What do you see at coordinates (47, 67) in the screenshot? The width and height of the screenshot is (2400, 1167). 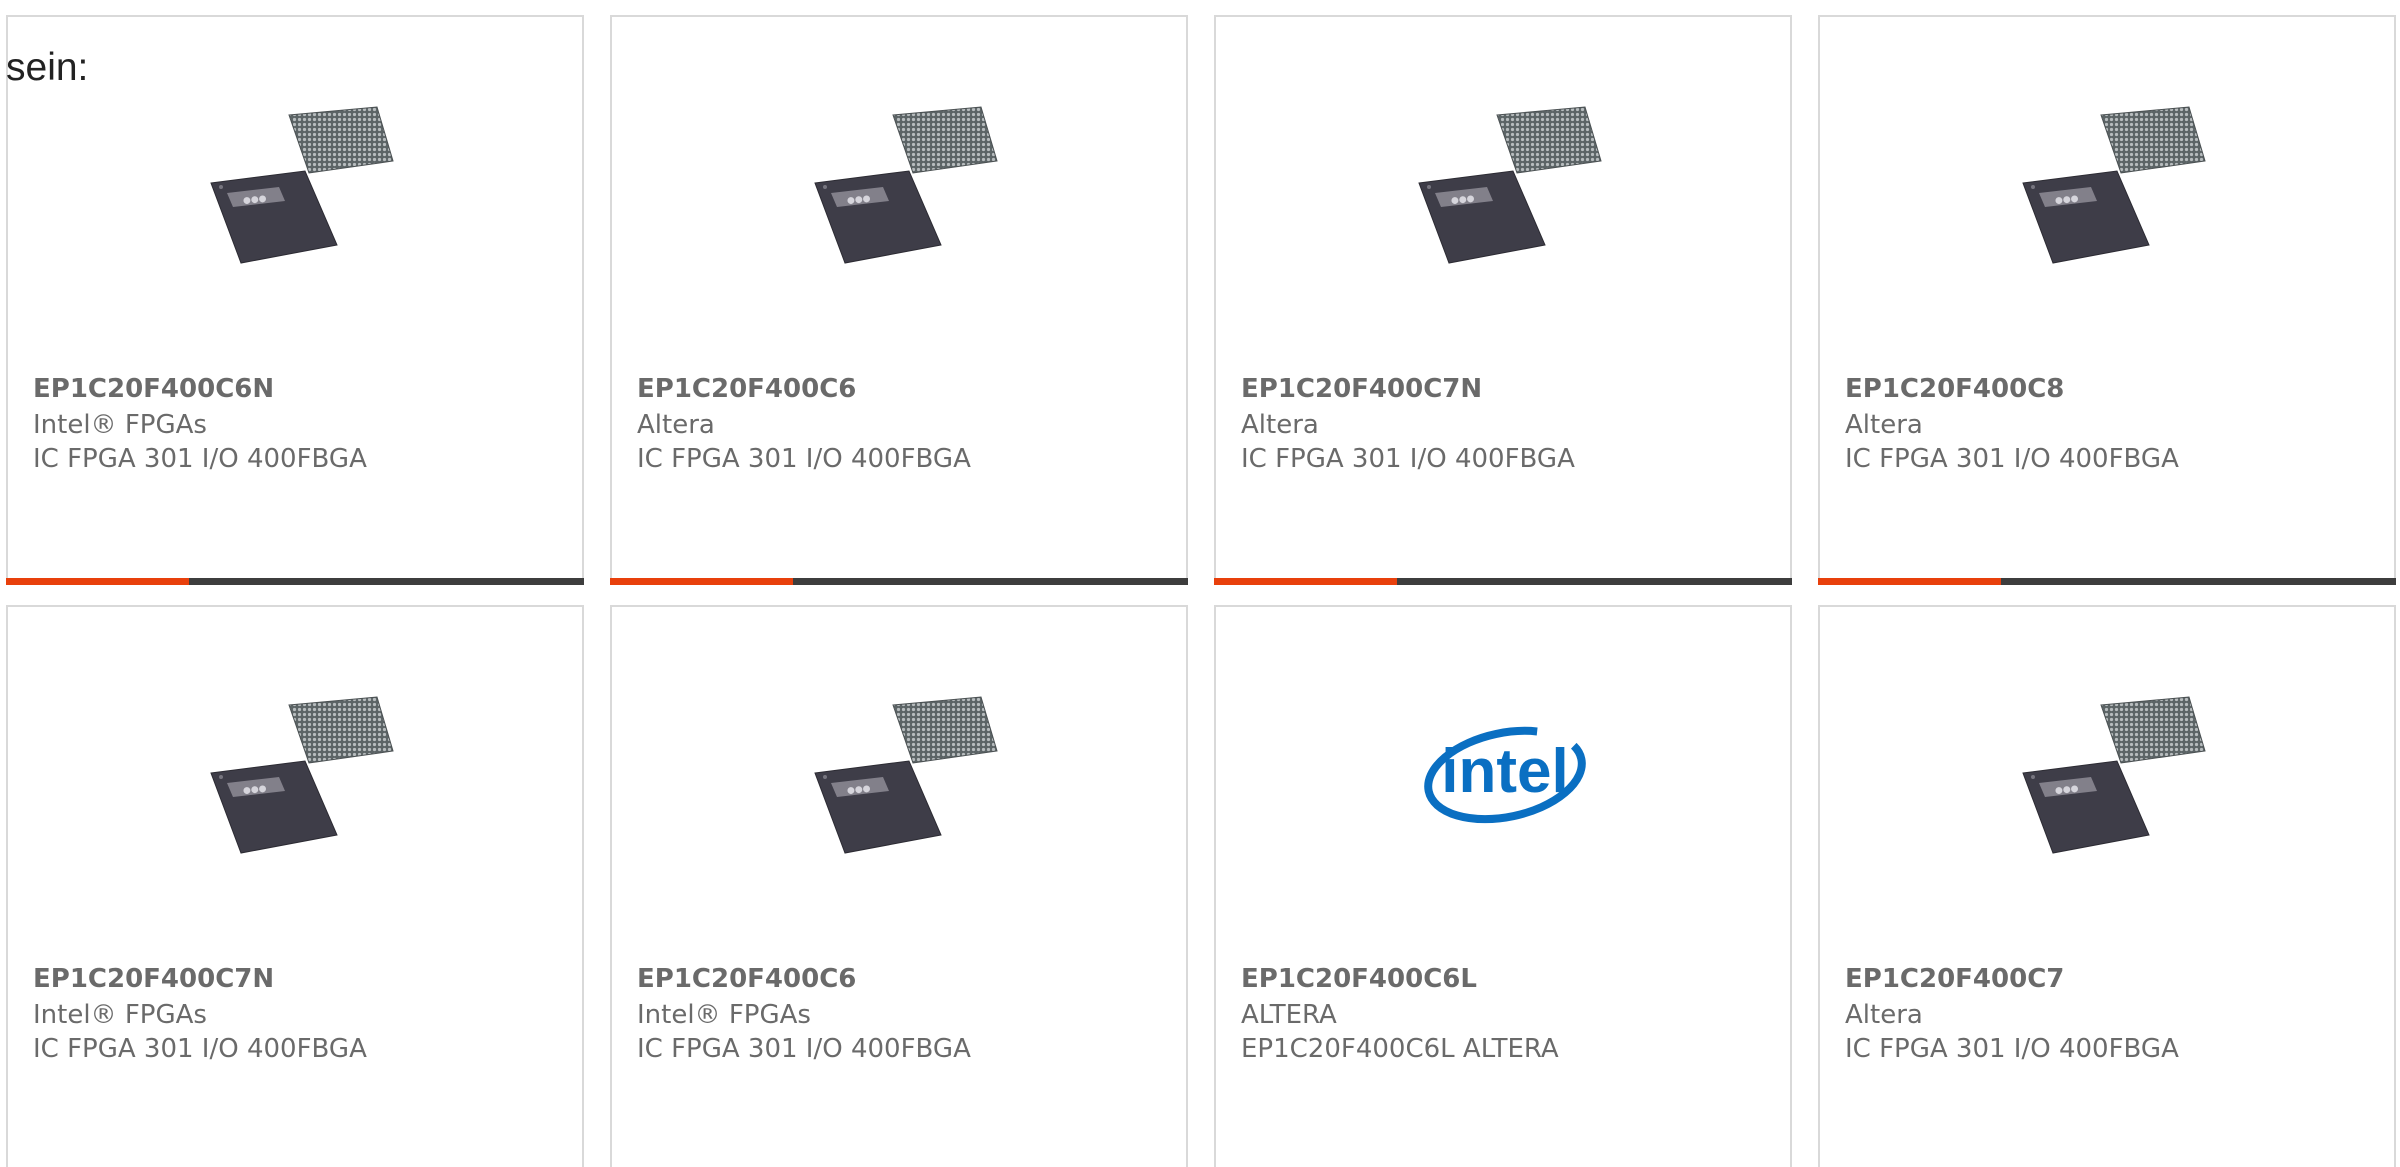 I see `intro-text: sein:` at bounding box center [47, 67].